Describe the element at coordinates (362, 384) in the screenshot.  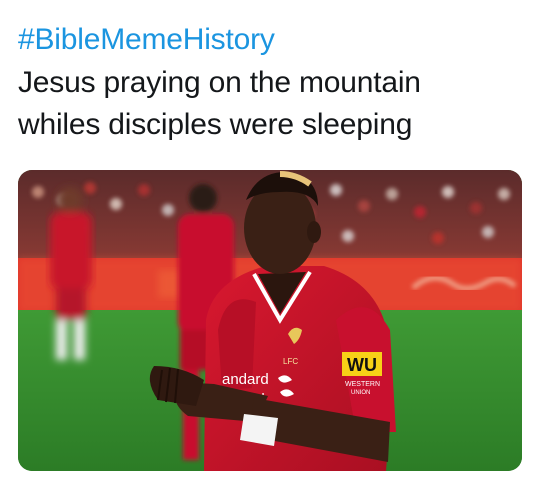
I see `sleeve-text: WESTERN` at that location.